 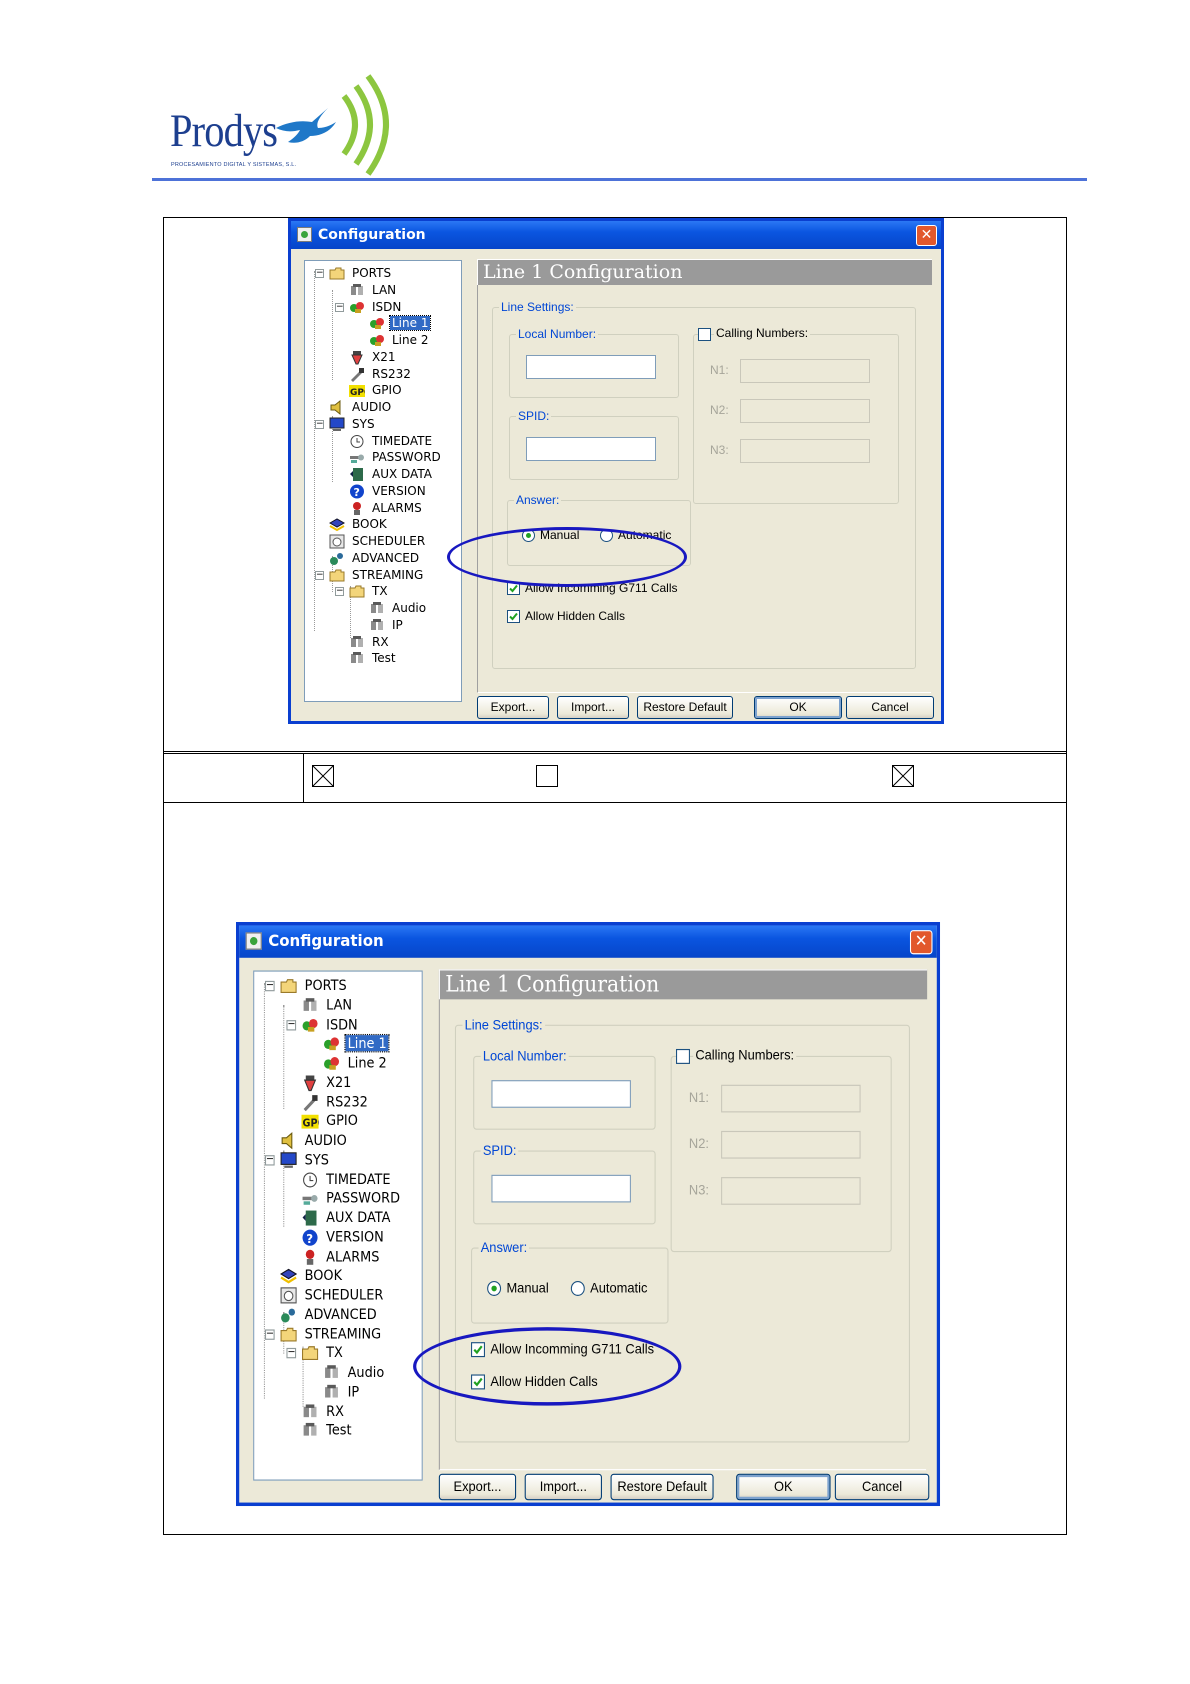 I want to click on local-number-label: Local Number:, so click(x=524, y=1055).